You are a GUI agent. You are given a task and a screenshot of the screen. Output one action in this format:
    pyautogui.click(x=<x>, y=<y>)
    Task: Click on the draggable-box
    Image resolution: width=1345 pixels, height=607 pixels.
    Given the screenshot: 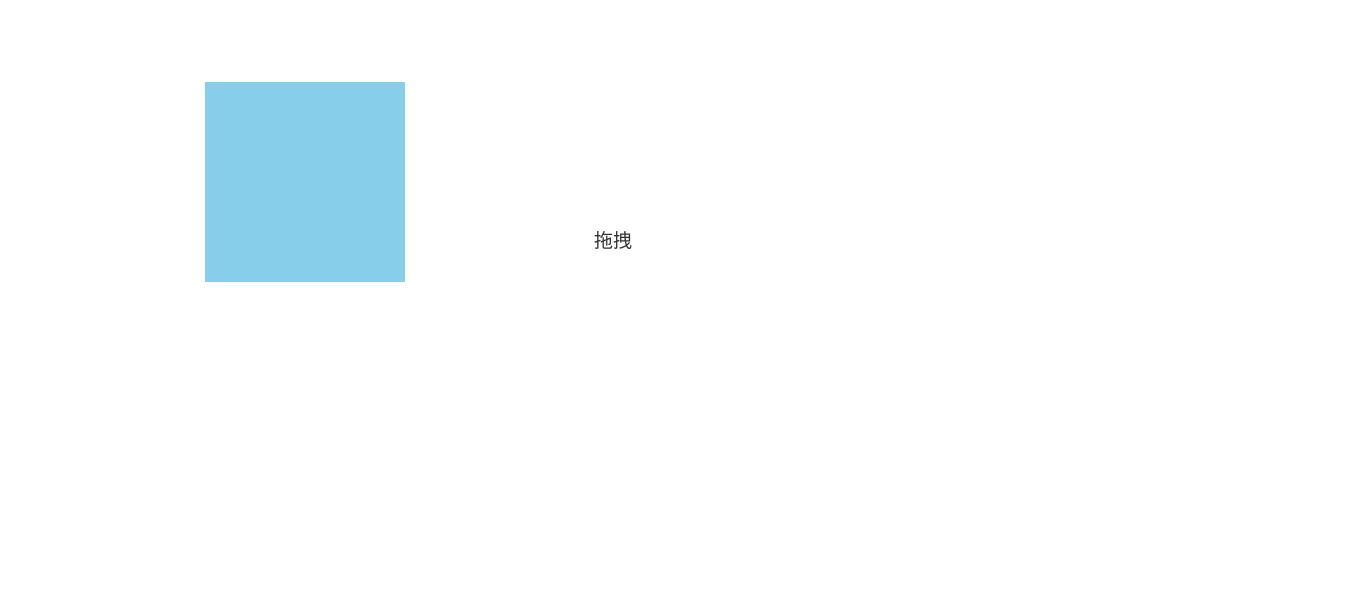 What is the action you would take?
    pyautogui.click(x=305, y=182)
    